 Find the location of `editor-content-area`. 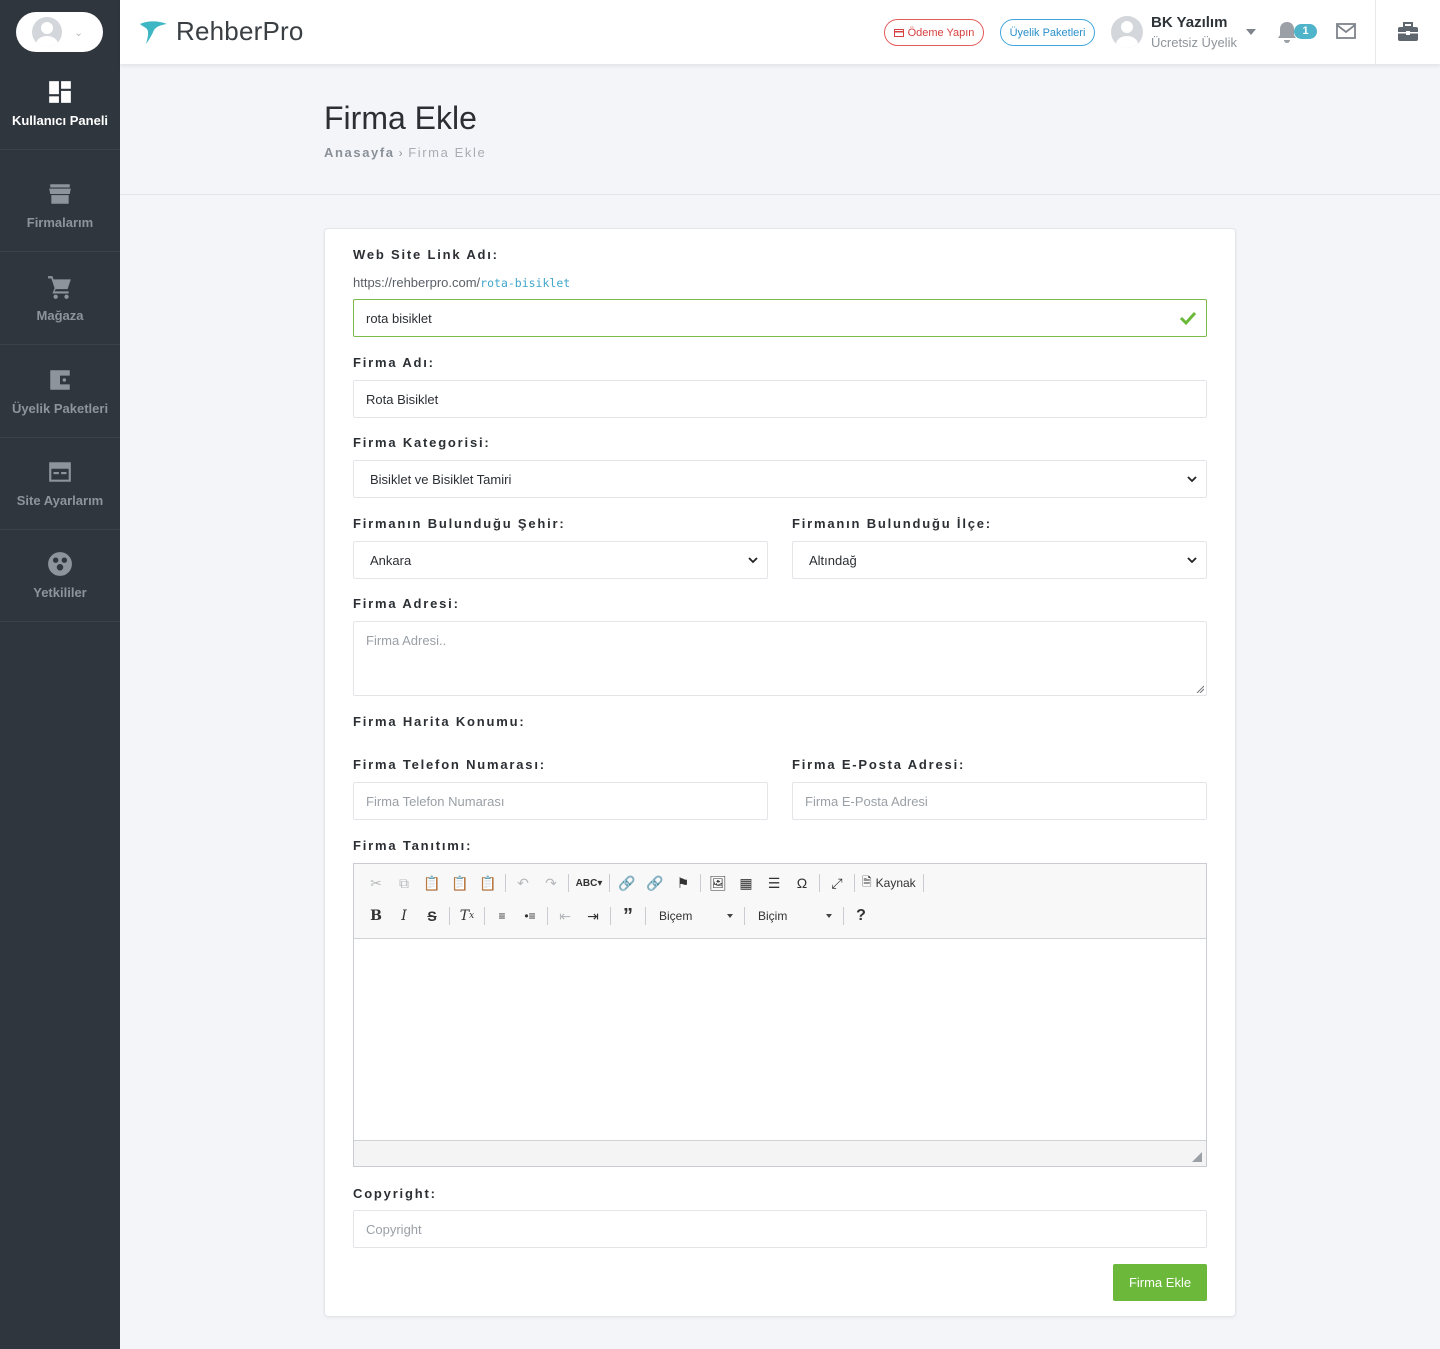

editor-content-area is located at coordinates (780, 1039).